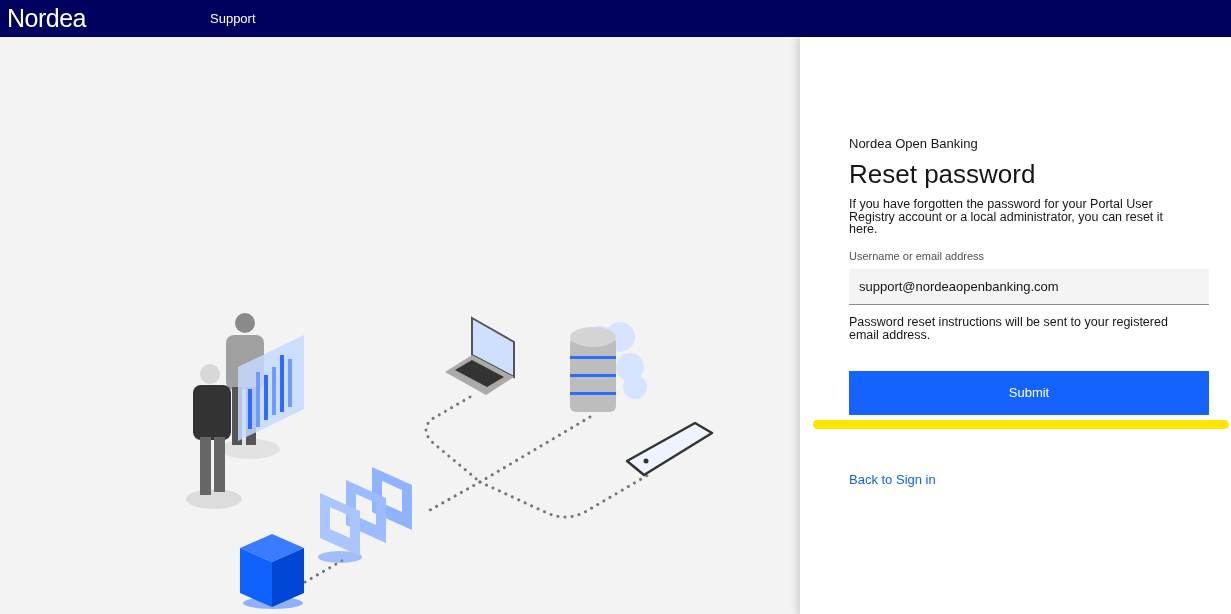 This screenshot has width=1231, height=614. What do you see at coordinates (917, 255) in the screenshot?
I see `field-label: Username or email address` at bounding box center [917, 255].